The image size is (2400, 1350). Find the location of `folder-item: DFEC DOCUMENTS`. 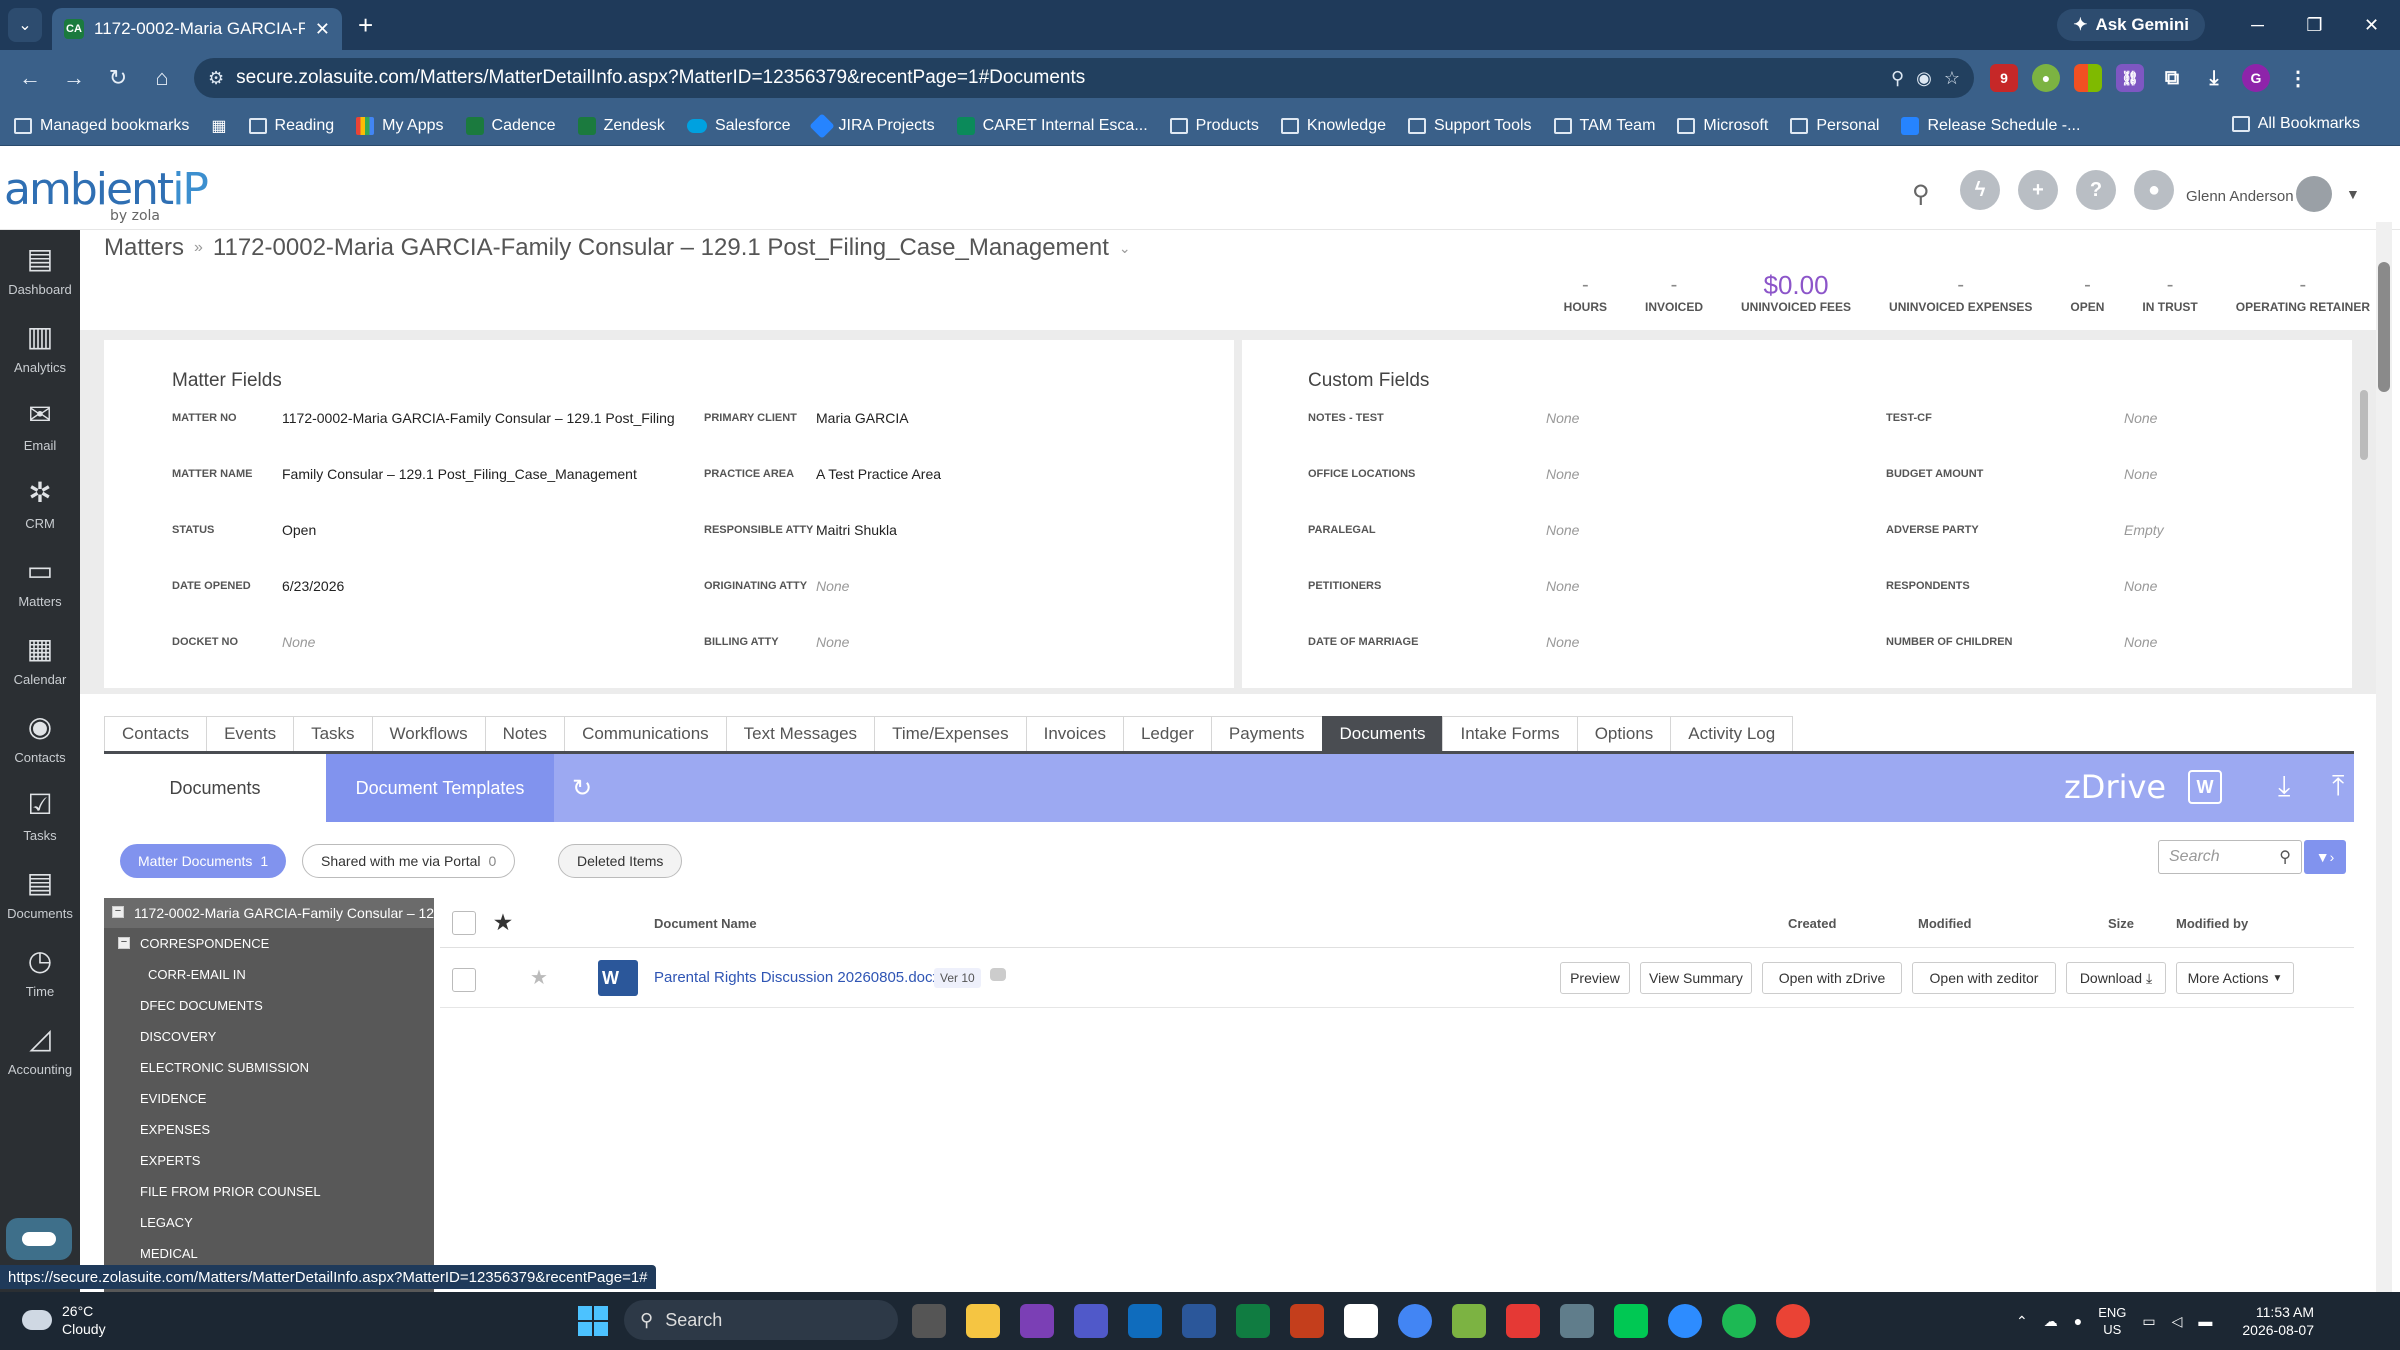

folder-item: DFEC DOCUMENTS is located at coordinates (269, 1005).